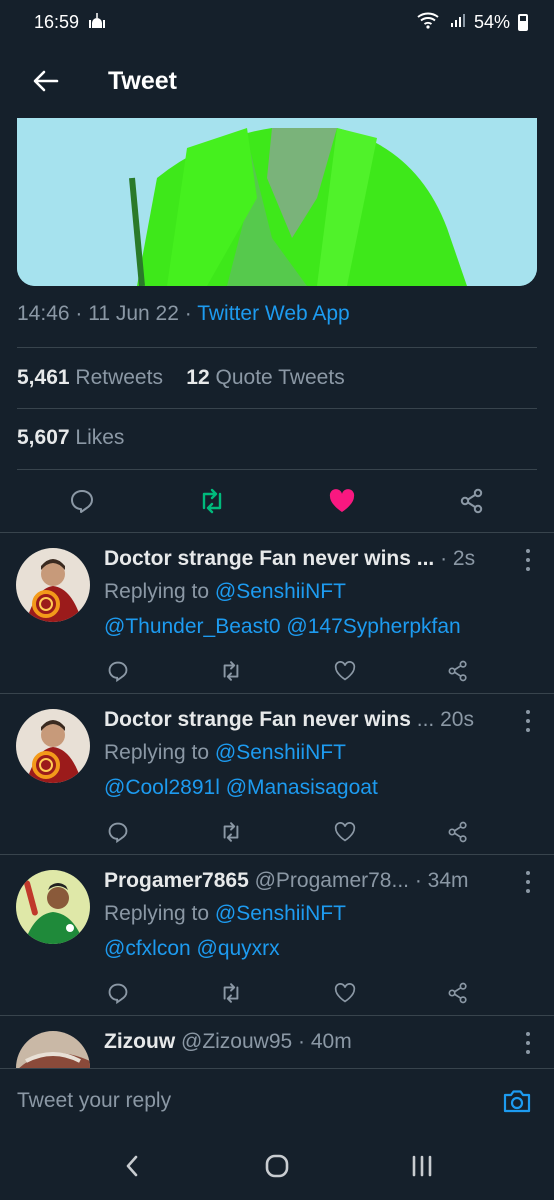 The image size is (554, 1200). Describe the element at coordinates (277, 81) in the screenshot. I see `top-header: Tweet` at that location.